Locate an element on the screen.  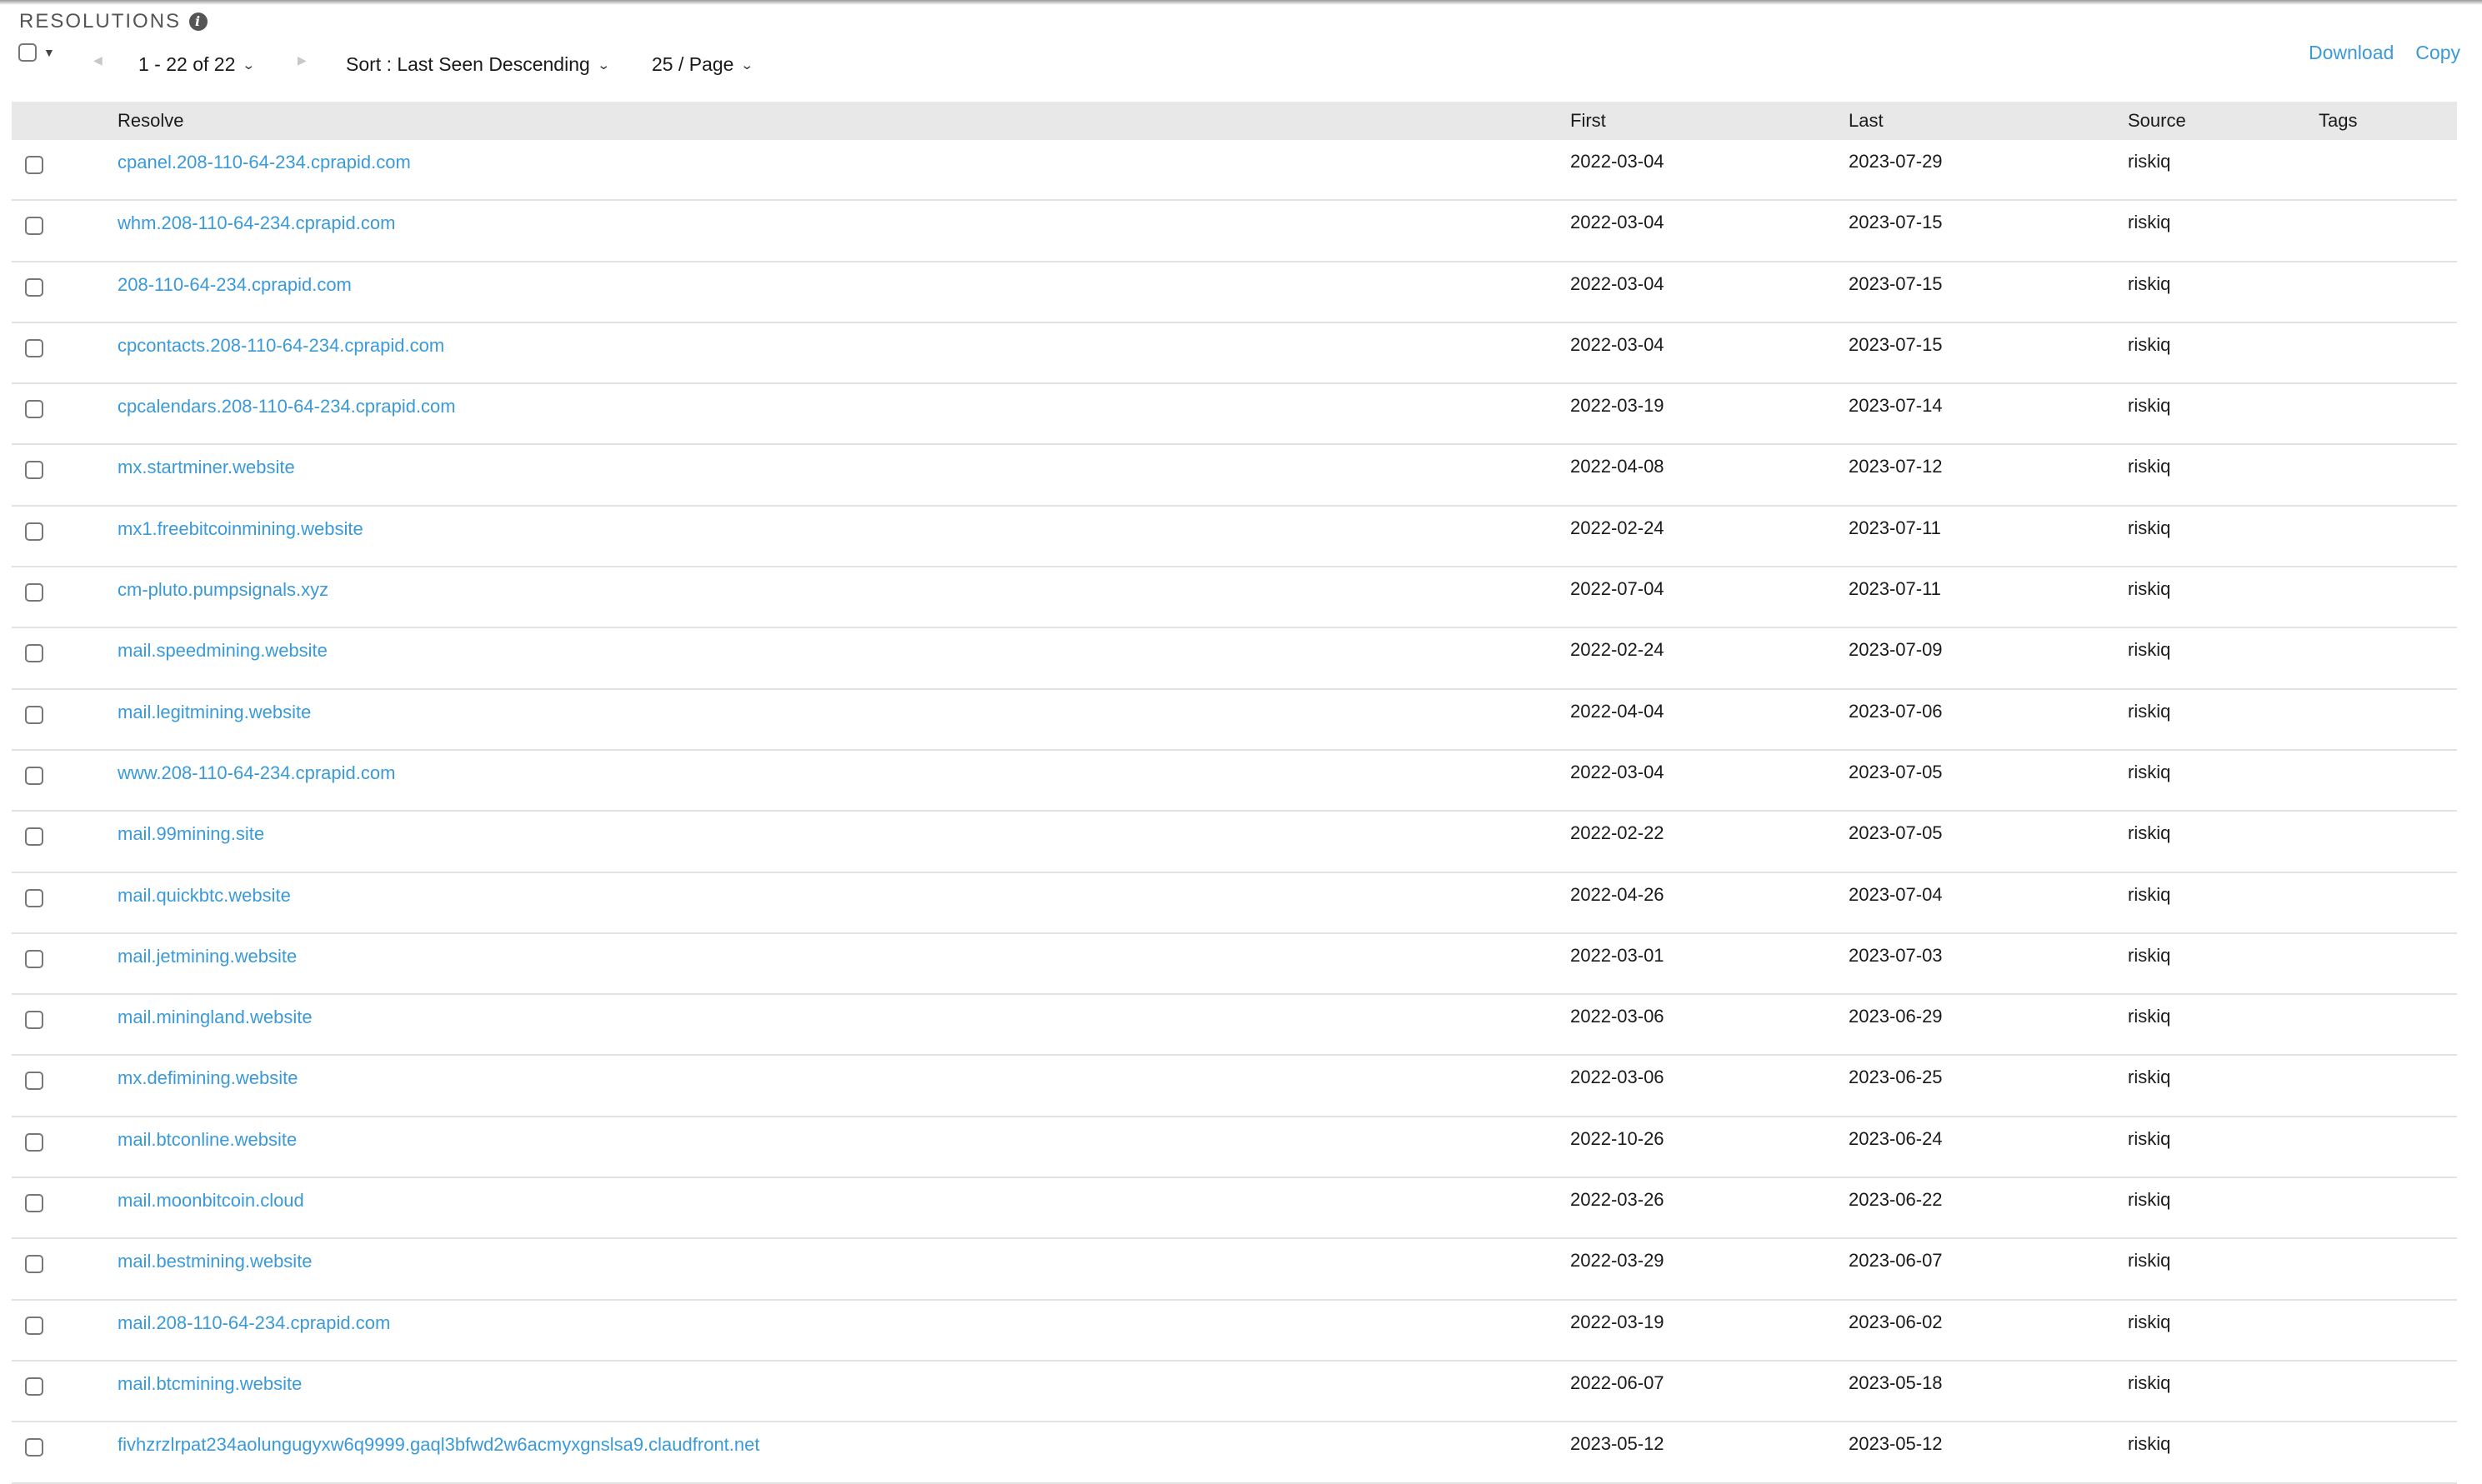
resolve-link: 208-110-64-234.cprapid.com is located at coordinates (235, 285).